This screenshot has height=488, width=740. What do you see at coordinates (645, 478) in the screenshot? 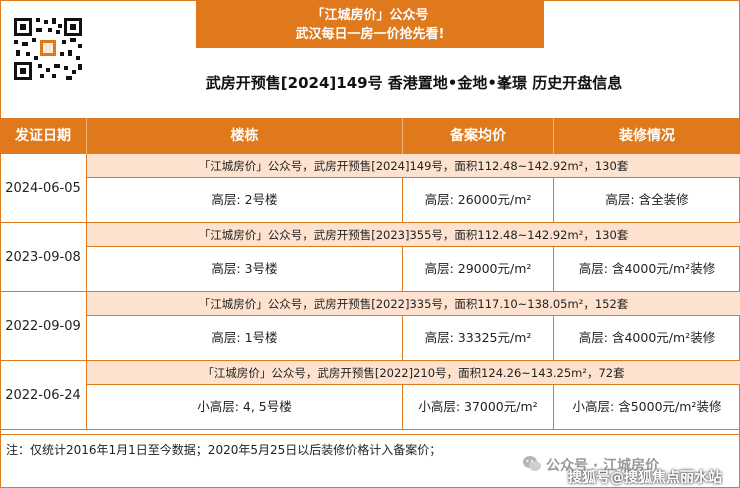
I see `watermark-sohu: 搜狐号@搜狐焦点丽水站` at bounding box center [645, 478].